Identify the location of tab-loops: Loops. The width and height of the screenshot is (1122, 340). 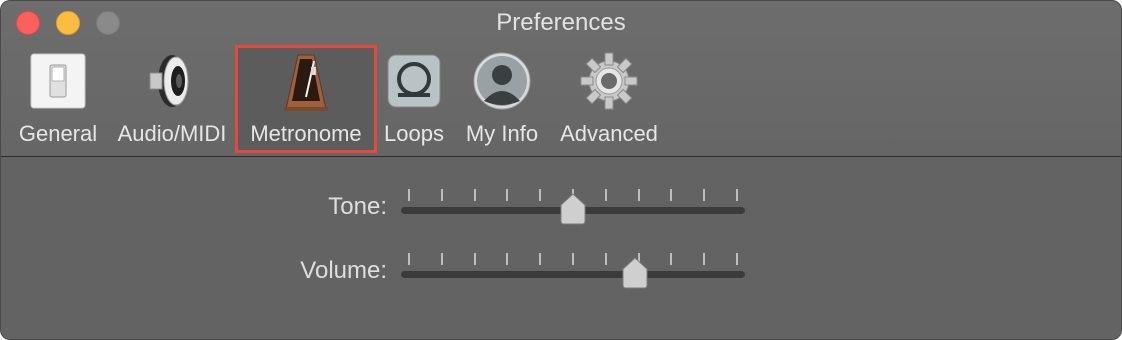
(414, 99).